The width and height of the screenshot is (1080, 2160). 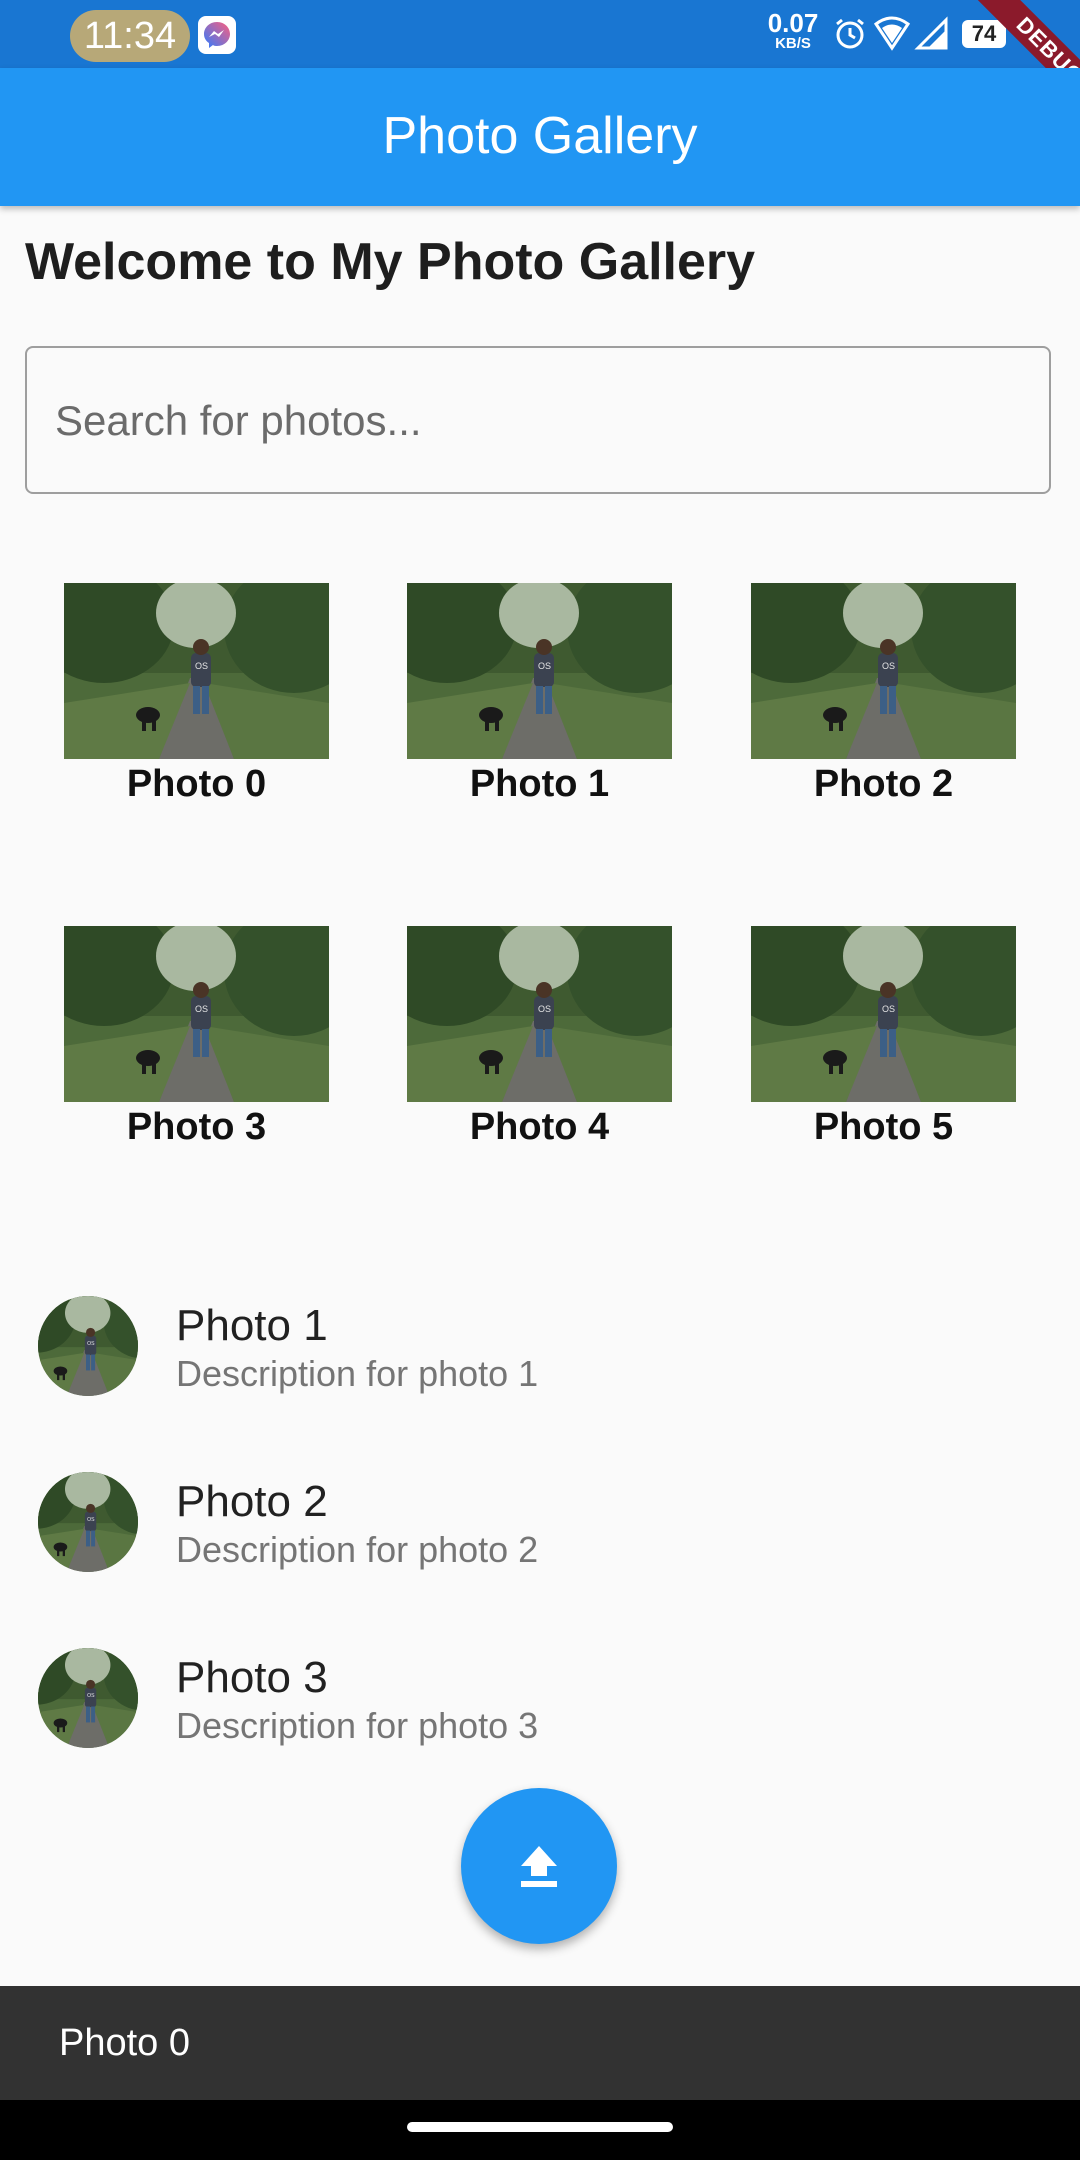 I want to click on grid-item: Photo 5, so click(x=883, y=1038).